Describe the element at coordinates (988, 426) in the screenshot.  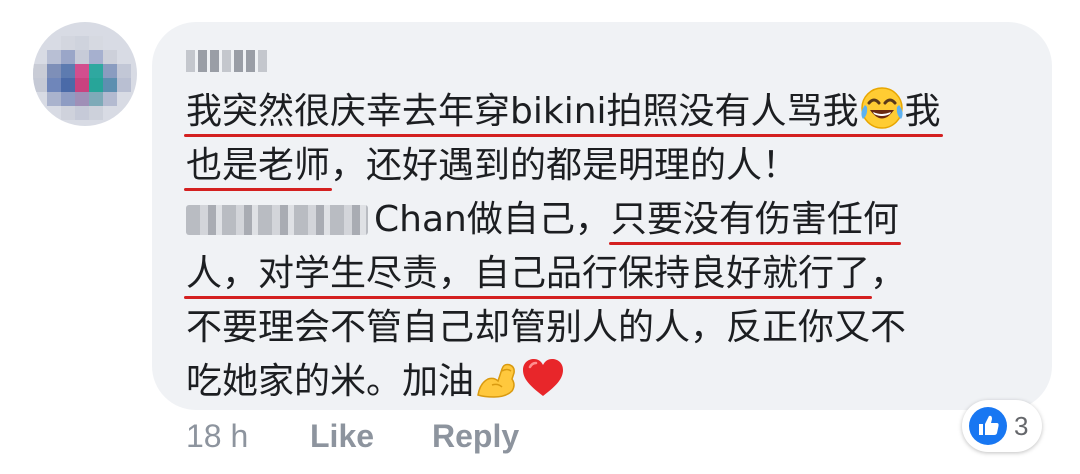
I see `thumbs-up-icon` at that location.